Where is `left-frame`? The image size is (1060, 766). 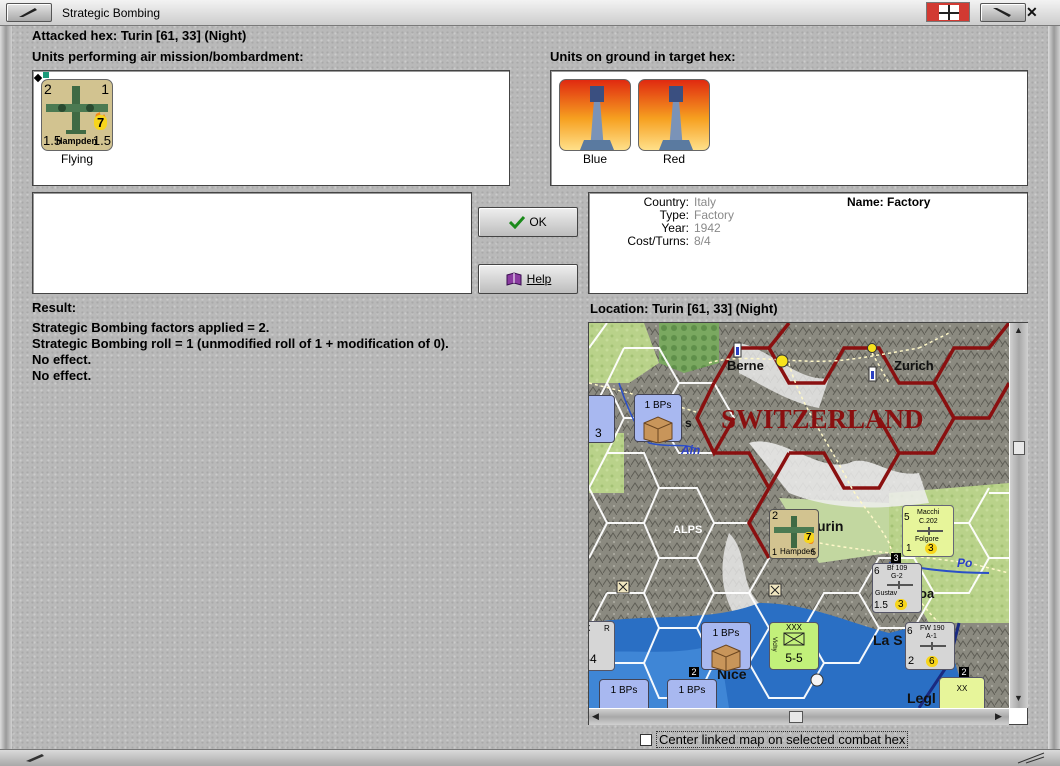
left-frame is located at coordinates (6, 396).